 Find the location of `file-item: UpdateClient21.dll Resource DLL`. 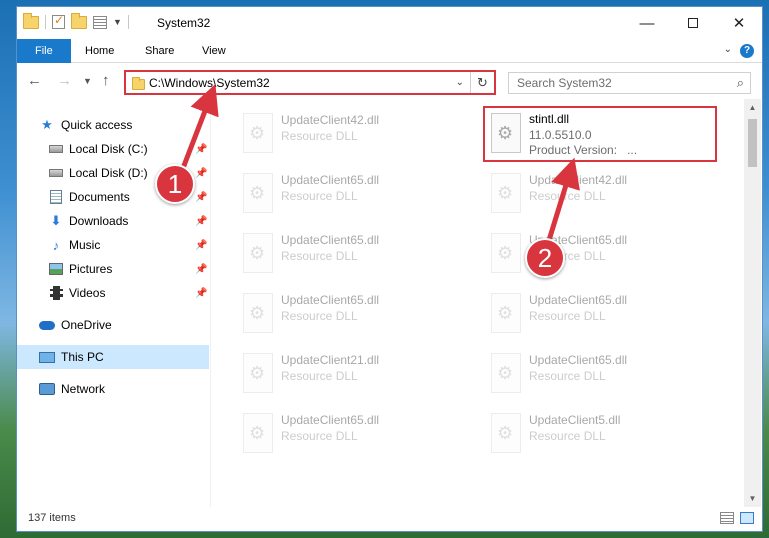

file-item: UpdateClient21.dll Resource DLL is located at coordinates (352, 375).